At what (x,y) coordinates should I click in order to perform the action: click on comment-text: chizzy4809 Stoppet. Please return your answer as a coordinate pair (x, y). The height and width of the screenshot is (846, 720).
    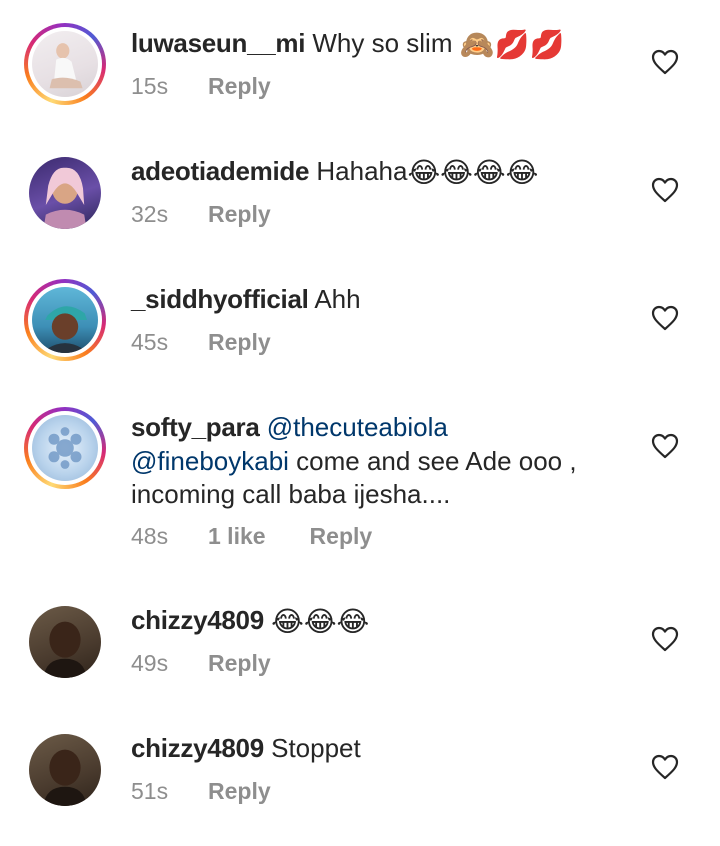
    Looking at the image, I should click on (381, 748).